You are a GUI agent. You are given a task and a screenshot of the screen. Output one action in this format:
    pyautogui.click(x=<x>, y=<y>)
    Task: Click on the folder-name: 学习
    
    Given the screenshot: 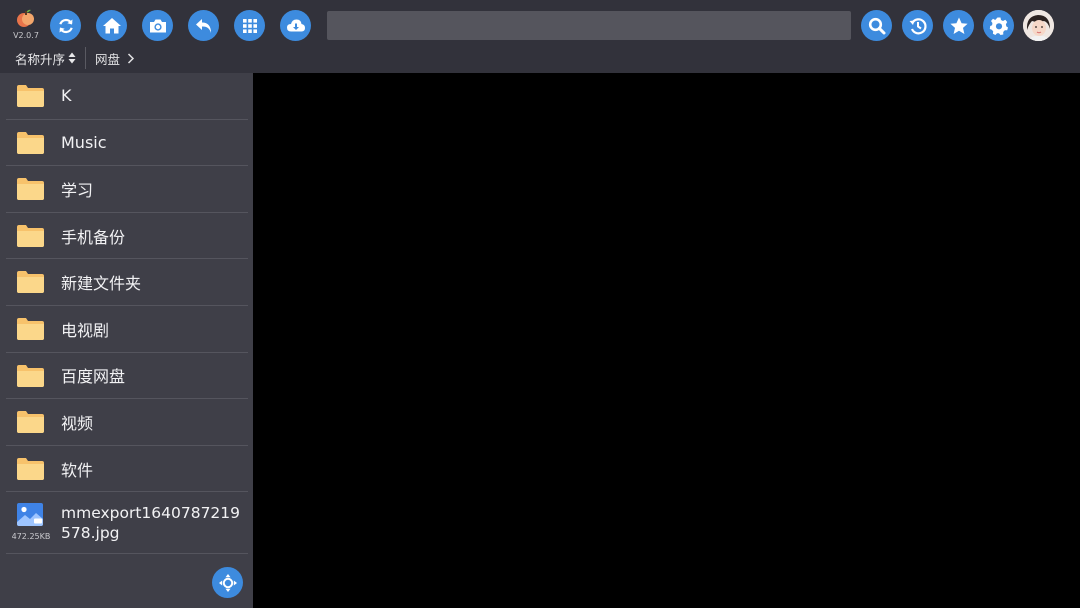 What is the action you would take?
    pyautogui.click(x=77, y=190)
    